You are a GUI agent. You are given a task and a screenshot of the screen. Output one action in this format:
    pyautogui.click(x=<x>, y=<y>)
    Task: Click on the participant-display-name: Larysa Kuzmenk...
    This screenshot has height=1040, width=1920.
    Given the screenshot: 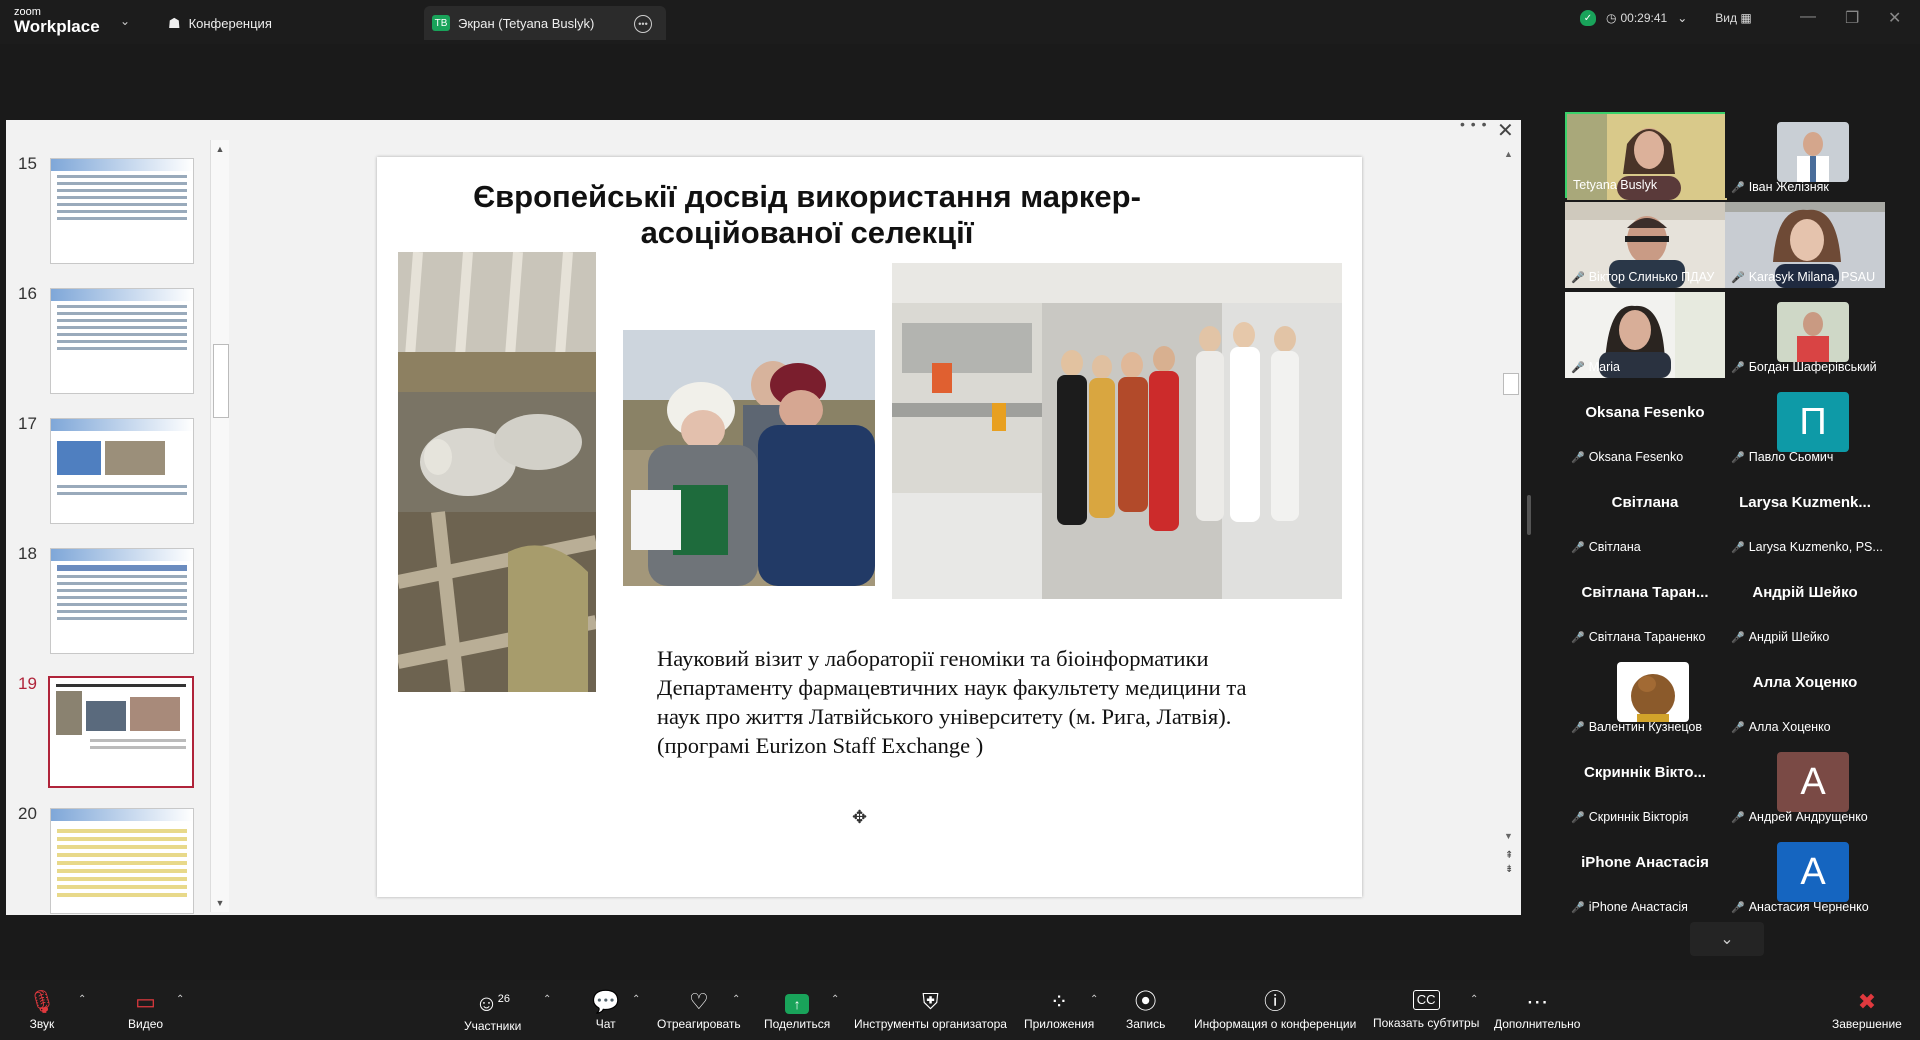 What is the action you would take?
    pyautogui.click(x=1805, y=502)
    